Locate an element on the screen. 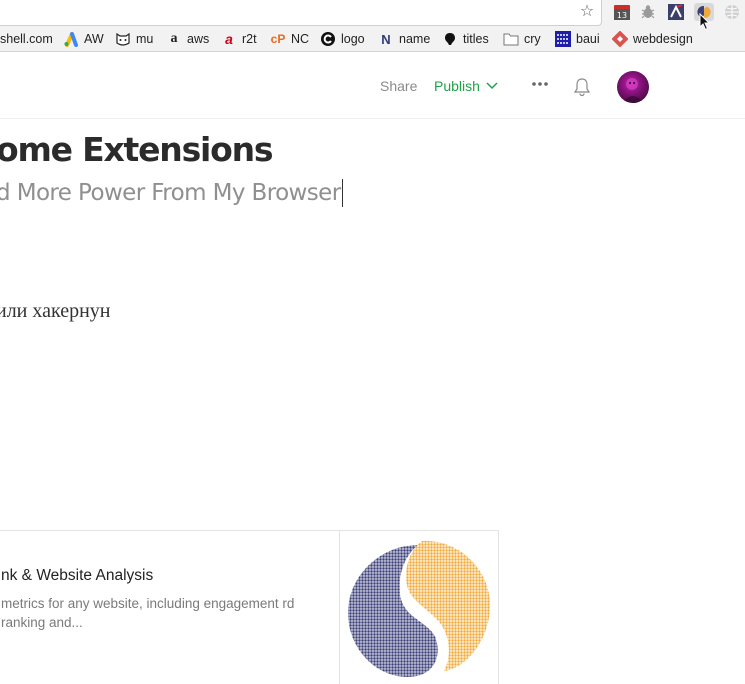 The height and width of the screenshot is (684, 745). notifications-bell-icon is located at coordinates (582, 87).